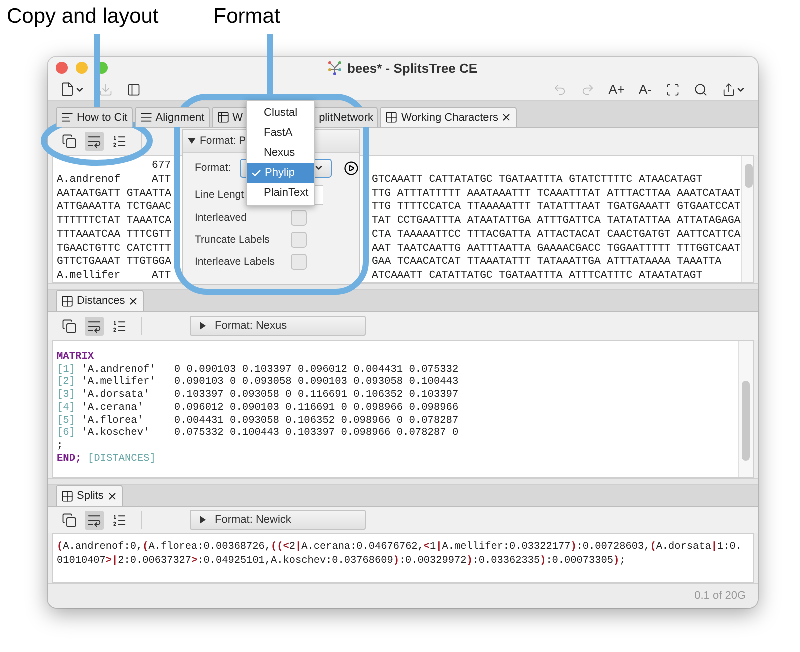 Image resolution: width=800 pixels, height=652 pixels. What do you see at coordinates (89, 276) in the screenshot?
I see `taxon-name: A.mellifer` at bounding box center [89, 276].